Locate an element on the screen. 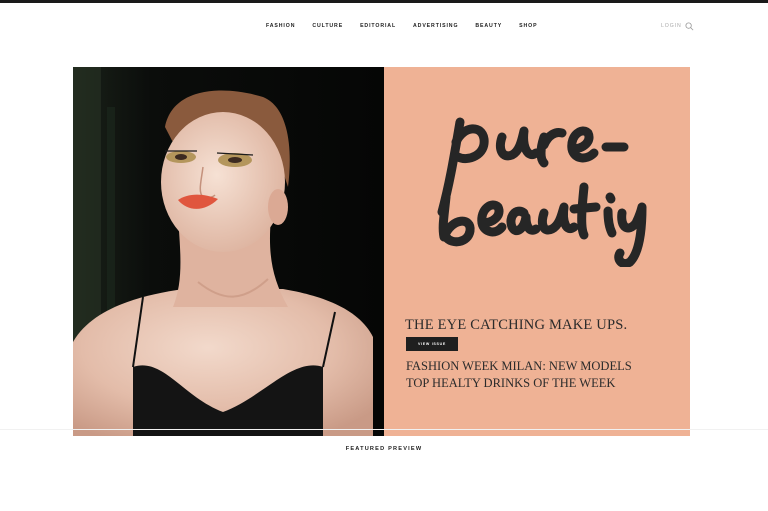  nav-item-culture: CULTURE is located at coordinates (327, 26).